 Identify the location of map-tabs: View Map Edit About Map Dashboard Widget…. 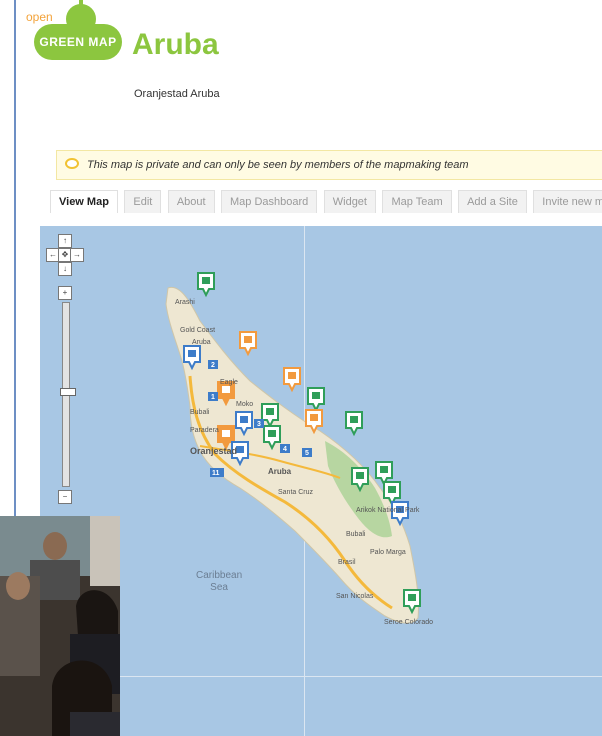
(326, 201).